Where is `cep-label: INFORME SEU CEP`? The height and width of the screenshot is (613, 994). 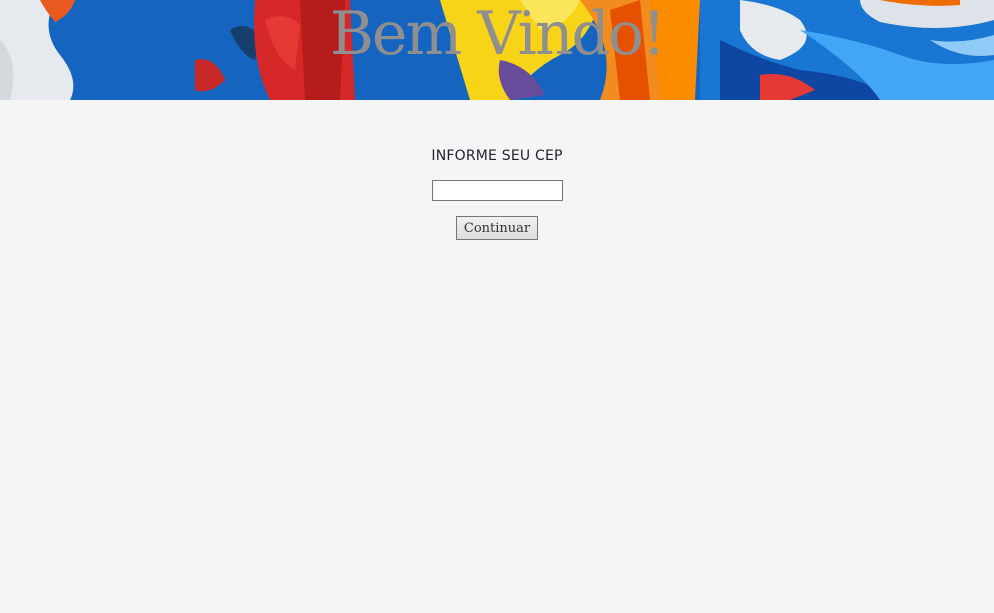
cep-label: INFORME SEU CEP is located at coordinates (497, 156).